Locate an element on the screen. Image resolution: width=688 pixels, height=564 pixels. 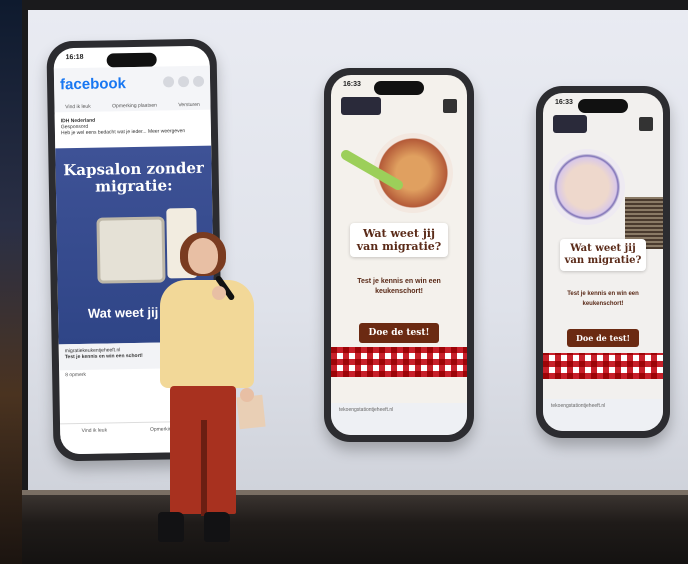
status-time: 16:18 is located at coordinates (74, 57).